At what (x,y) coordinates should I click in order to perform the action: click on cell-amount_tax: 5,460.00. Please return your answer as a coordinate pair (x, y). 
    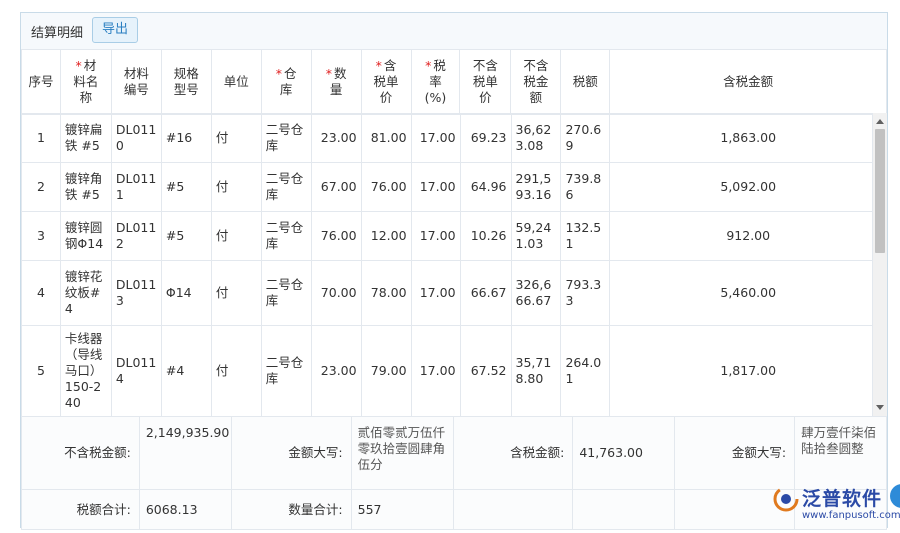
    Looking at the image, I should click on (748, 293).